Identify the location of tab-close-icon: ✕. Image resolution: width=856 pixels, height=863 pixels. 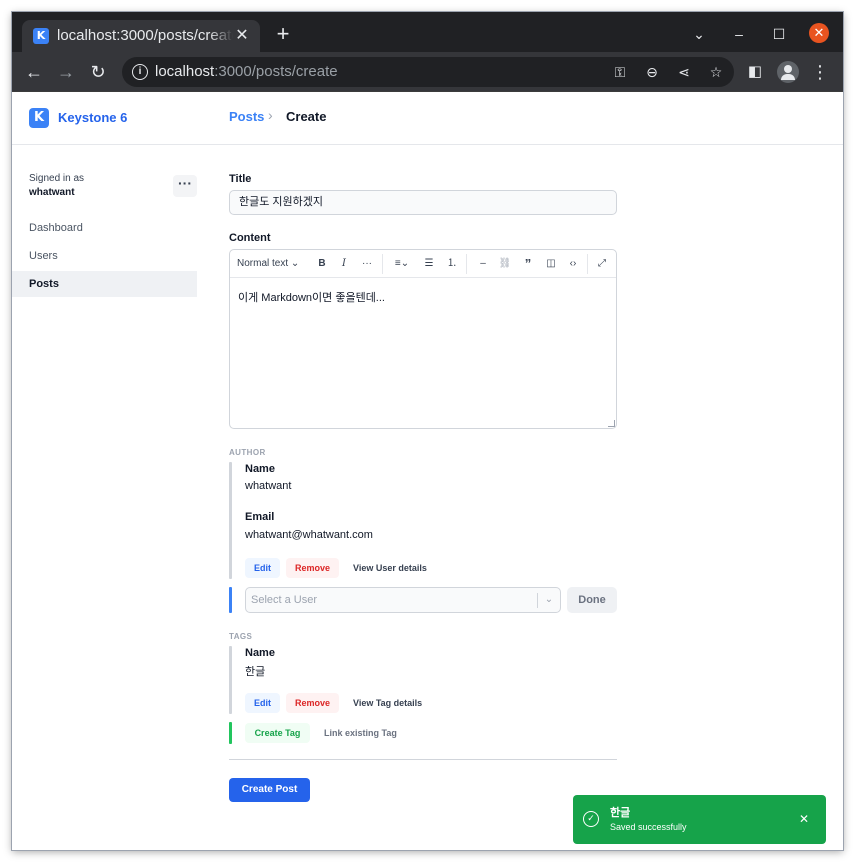
(242, 36).